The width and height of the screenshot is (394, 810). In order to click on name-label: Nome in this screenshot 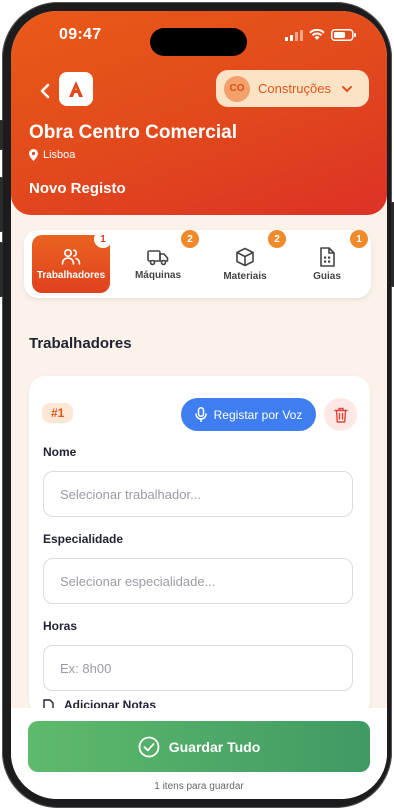, I will do `click(60, 452)`.